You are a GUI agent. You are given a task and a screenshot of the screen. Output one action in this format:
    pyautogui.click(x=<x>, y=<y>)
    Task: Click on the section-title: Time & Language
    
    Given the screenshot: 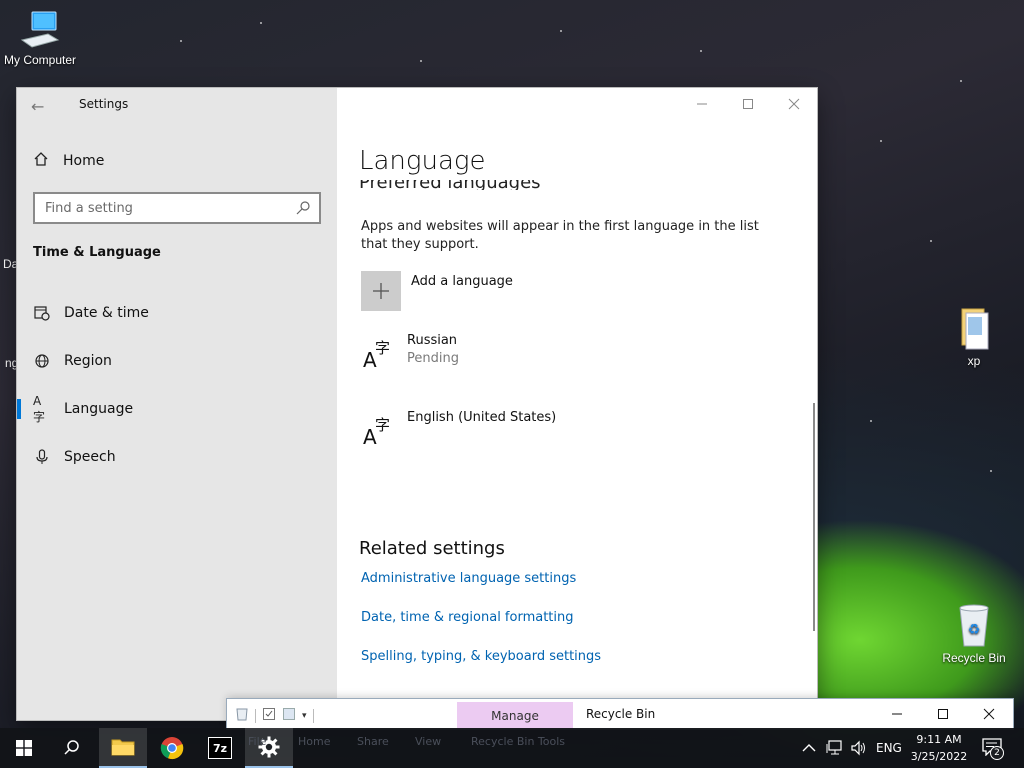 What is the action you would take?
    pyautogui.click(x=97, y=252)
    